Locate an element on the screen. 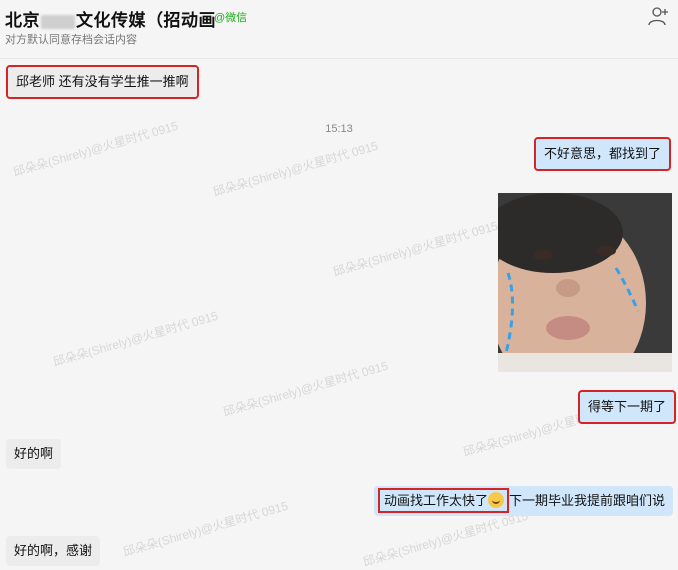 The width and height of the screenshot is (678, 570). message-incoming-2: 好的啊 is located at coordinates (34, 454).